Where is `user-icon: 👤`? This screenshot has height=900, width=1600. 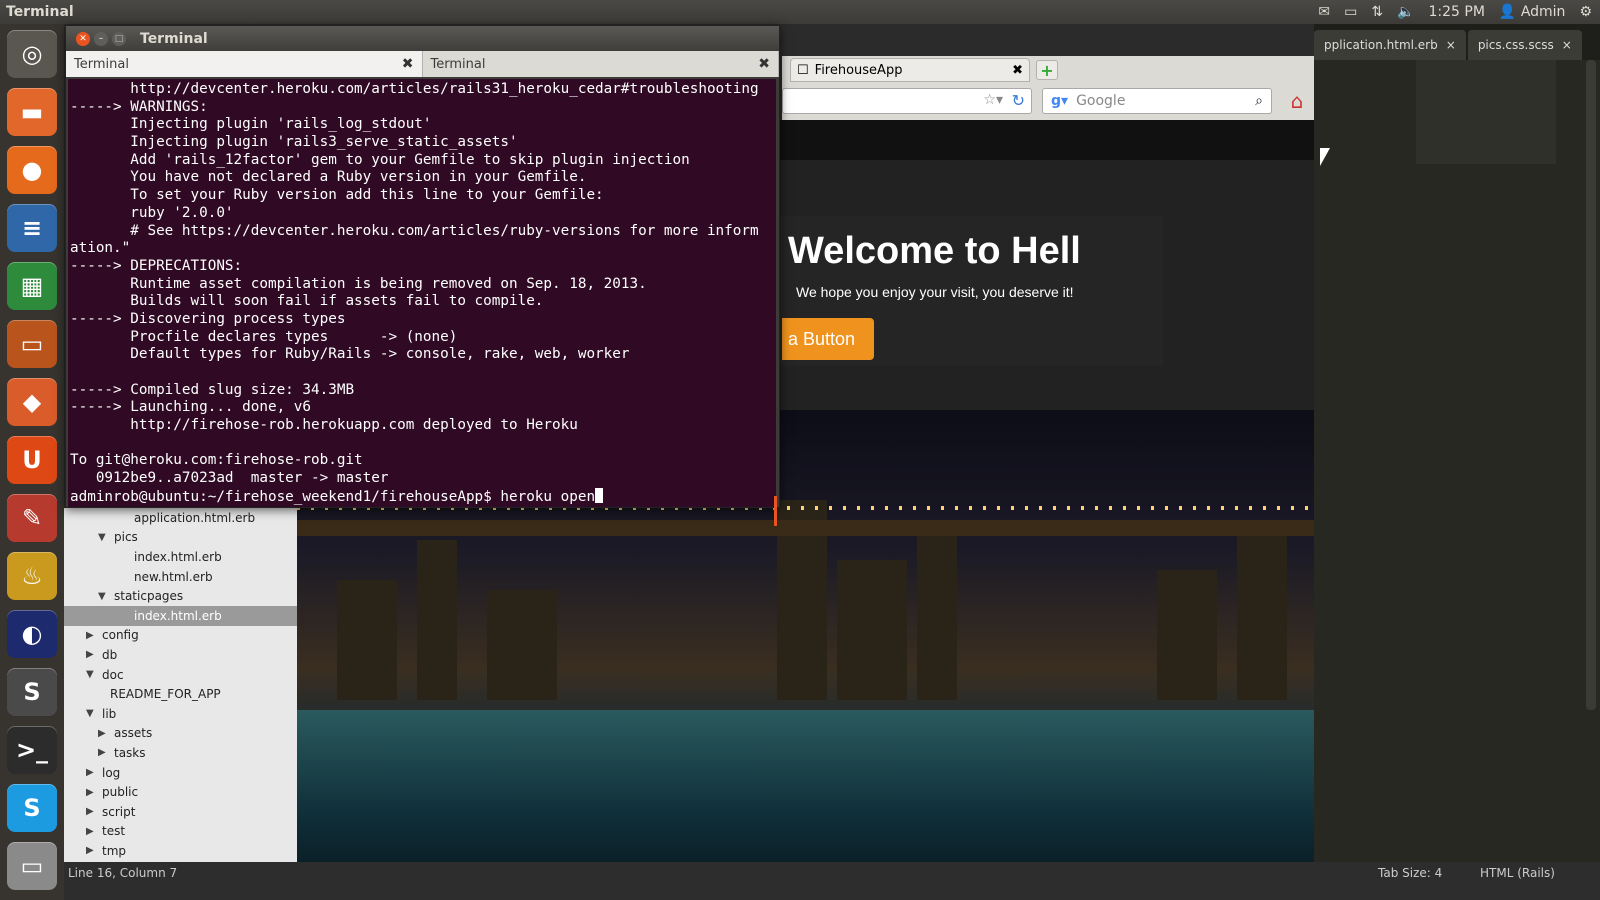
user-icon: 👤 is located at coordinates (1507, 12).